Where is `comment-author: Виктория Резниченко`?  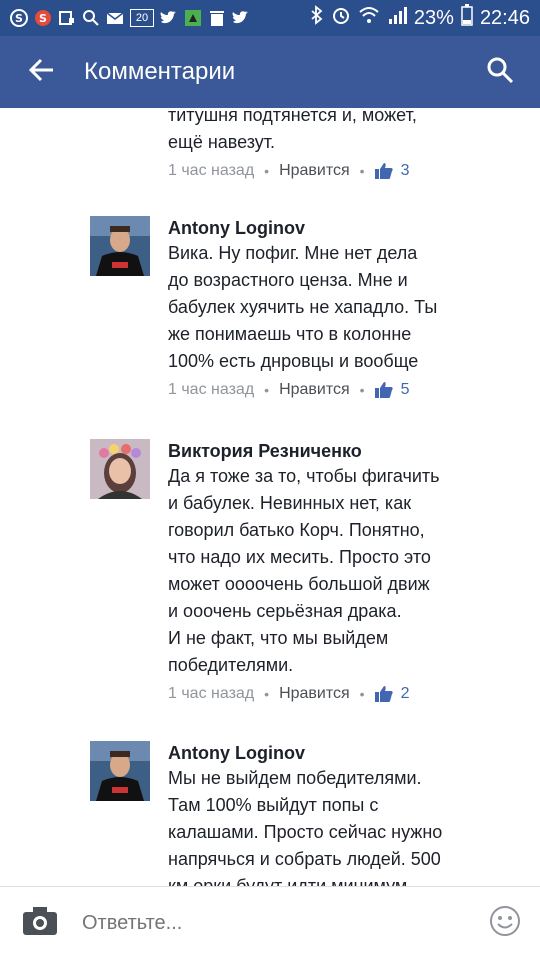 comment-author: Виктория Резниченко is located at coordinates (348, 451).